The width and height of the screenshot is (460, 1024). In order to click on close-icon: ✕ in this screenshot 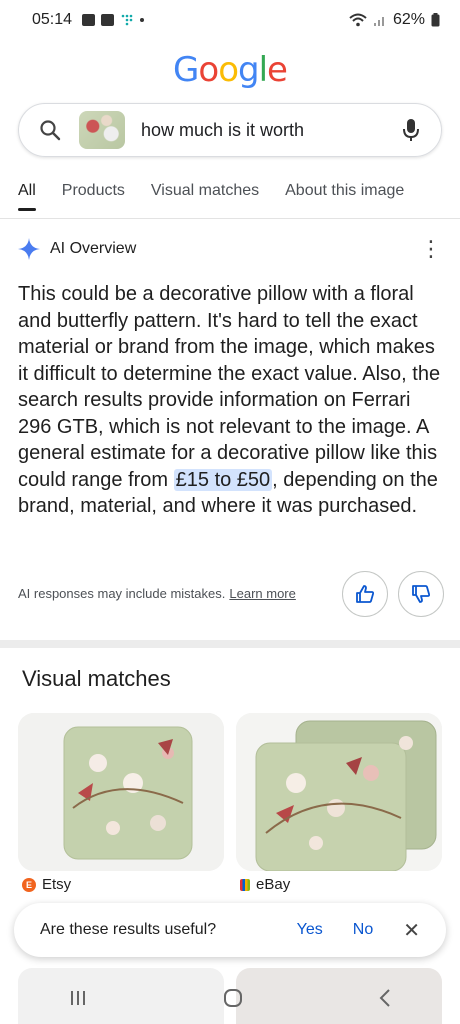, I will do `click(411, 930)`.